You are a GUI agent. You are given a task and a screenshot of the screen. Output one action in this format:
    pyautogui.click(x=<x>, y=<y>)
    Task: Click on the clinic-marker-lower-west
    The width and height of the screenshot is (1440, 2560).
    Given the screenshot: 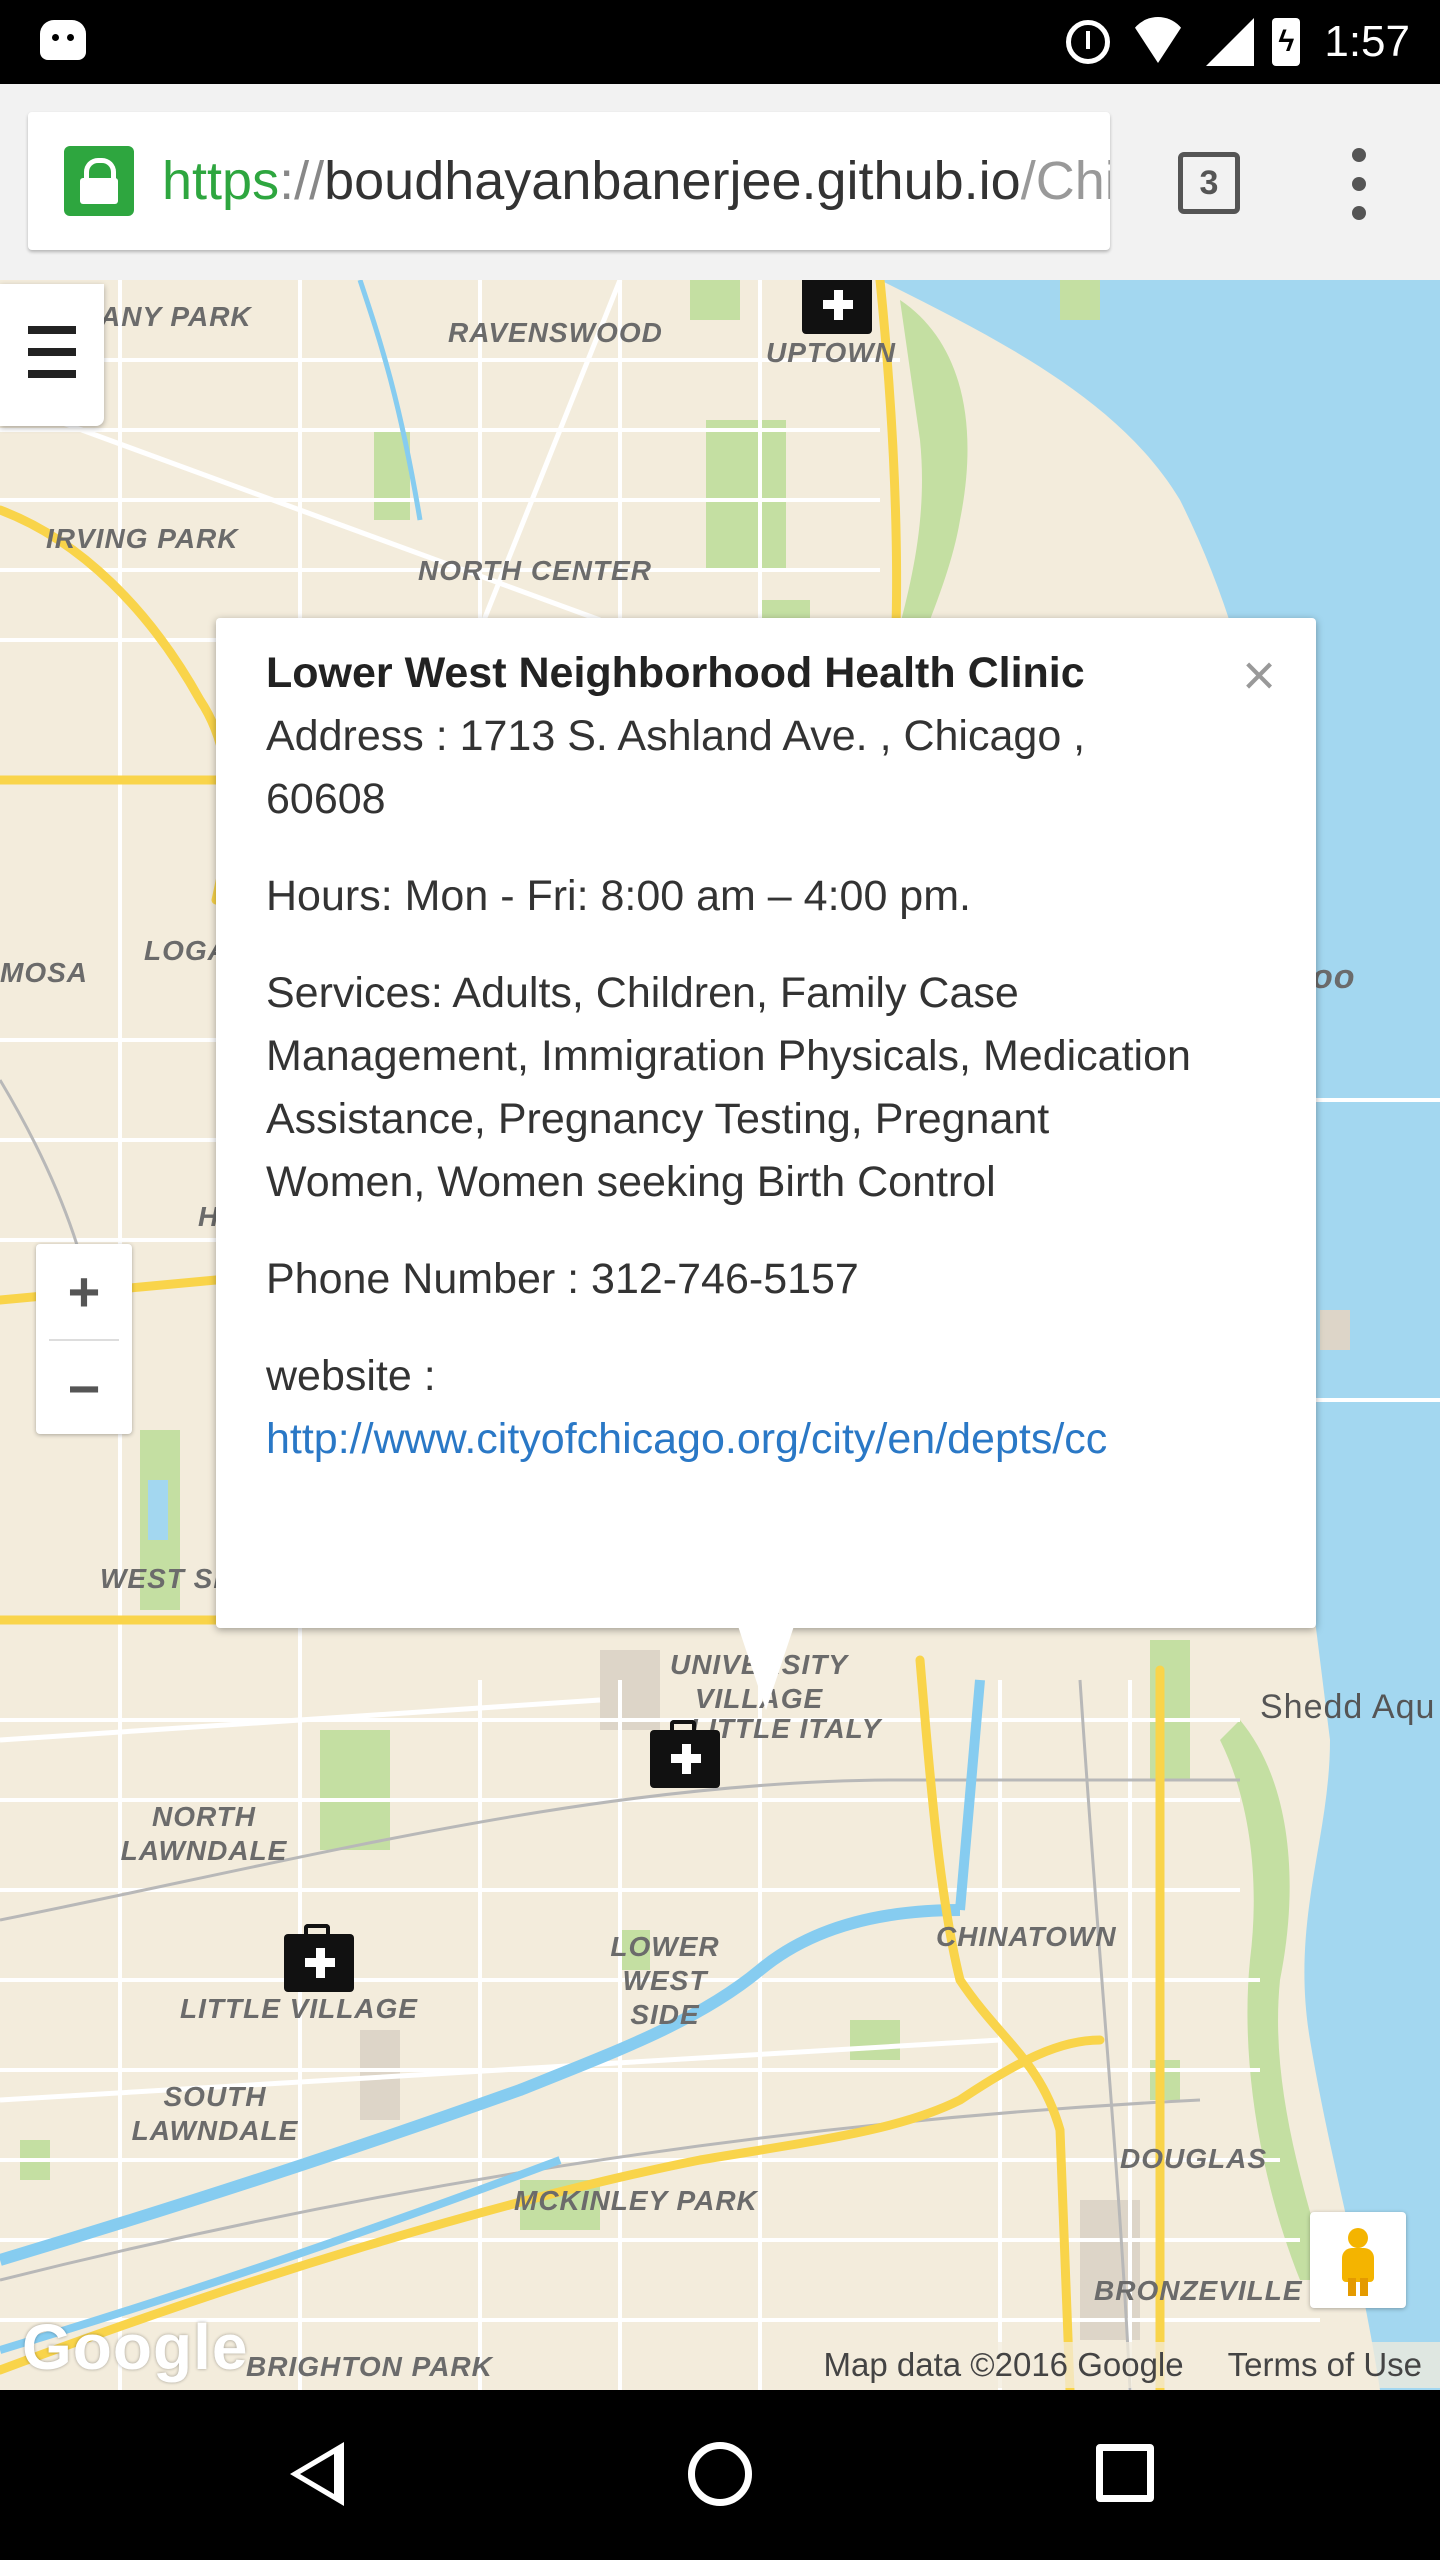 What is the action you would take?
    pyautogui.click(x=685, y=1754)
    